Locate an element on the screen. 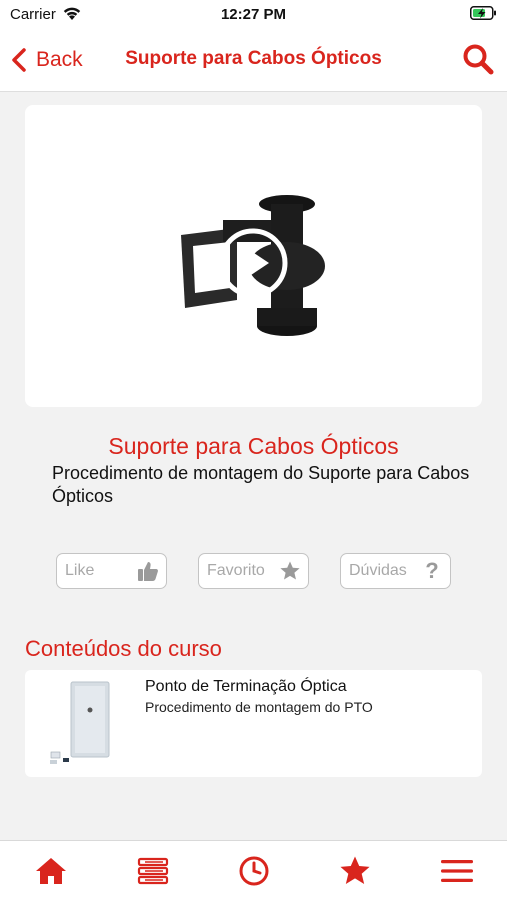 The image size is (507, 900). section-title: Conteúdos do curso is located at coordinates (123, 648).